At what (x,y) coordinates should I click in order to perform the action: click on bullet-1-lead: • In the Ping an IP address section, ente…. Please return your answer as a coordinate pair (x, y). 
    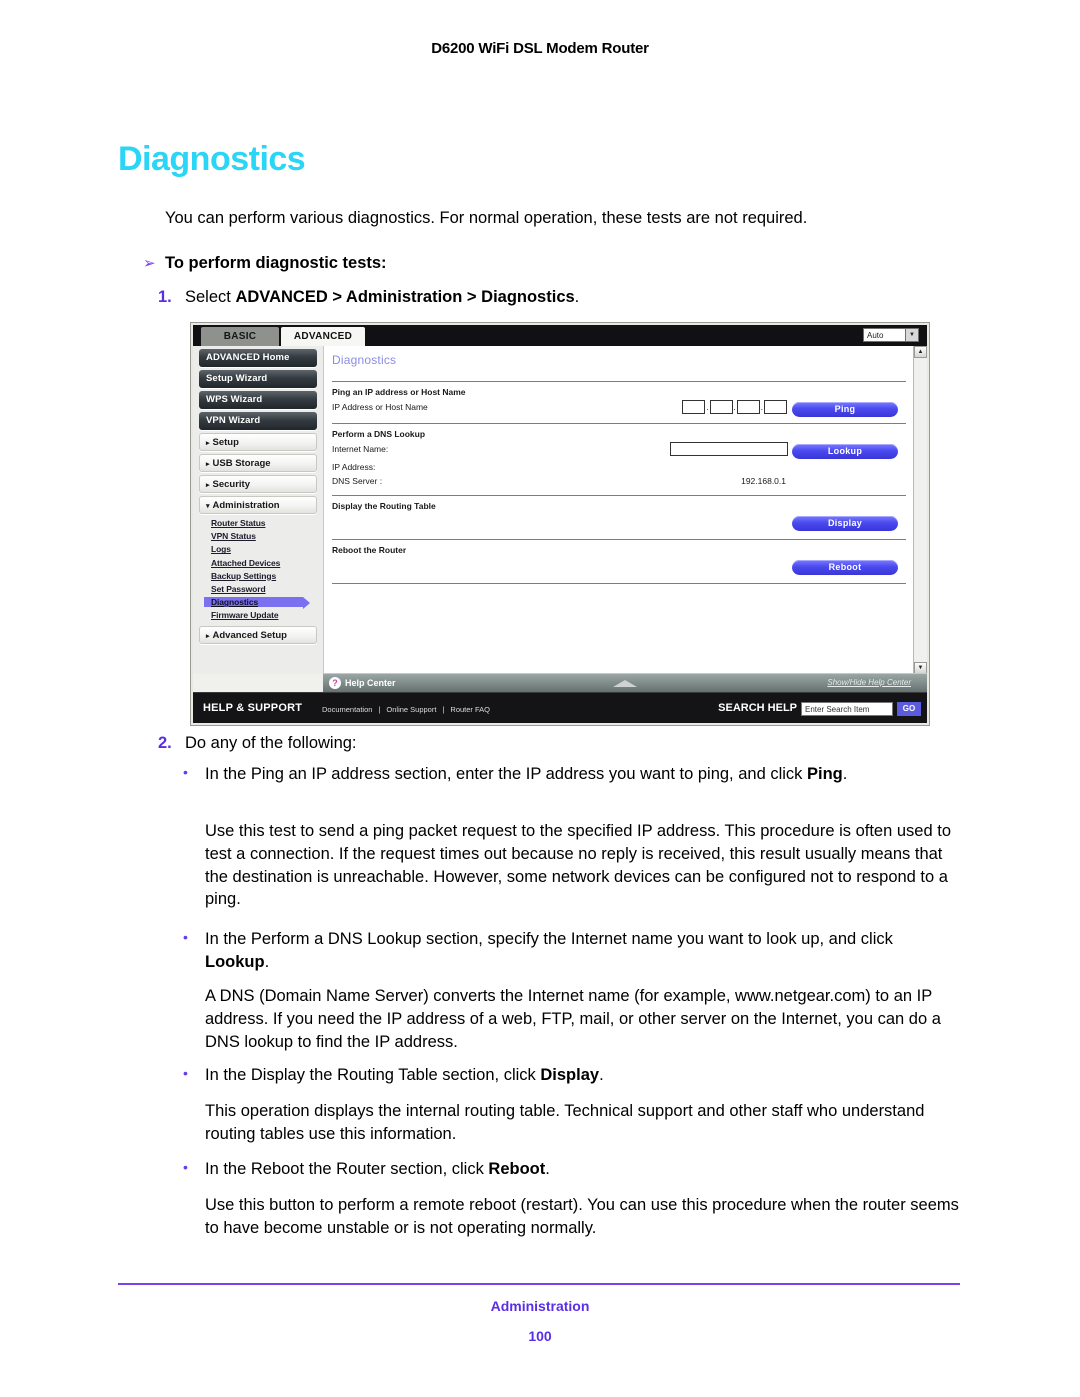
    Looking at the image, I should click on (571, 774).